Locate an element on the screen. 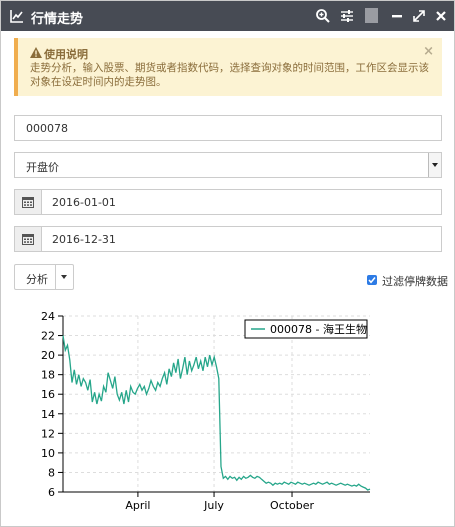 Image resolution: width=455 pixels, height=527 pixels. maximize-icon is located at coordinates (419, 16).